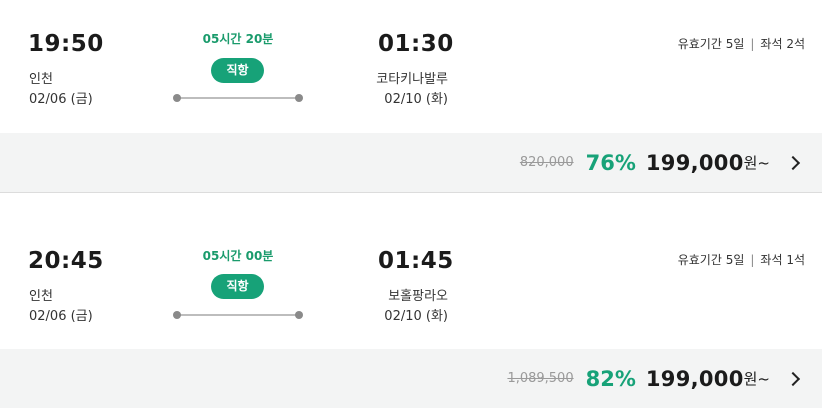 This screenshot has width=822, height=408. Describe the element at coordinates (238, 256) in the screenshot. I see `flight-duration: 05시간 00분` at that location.